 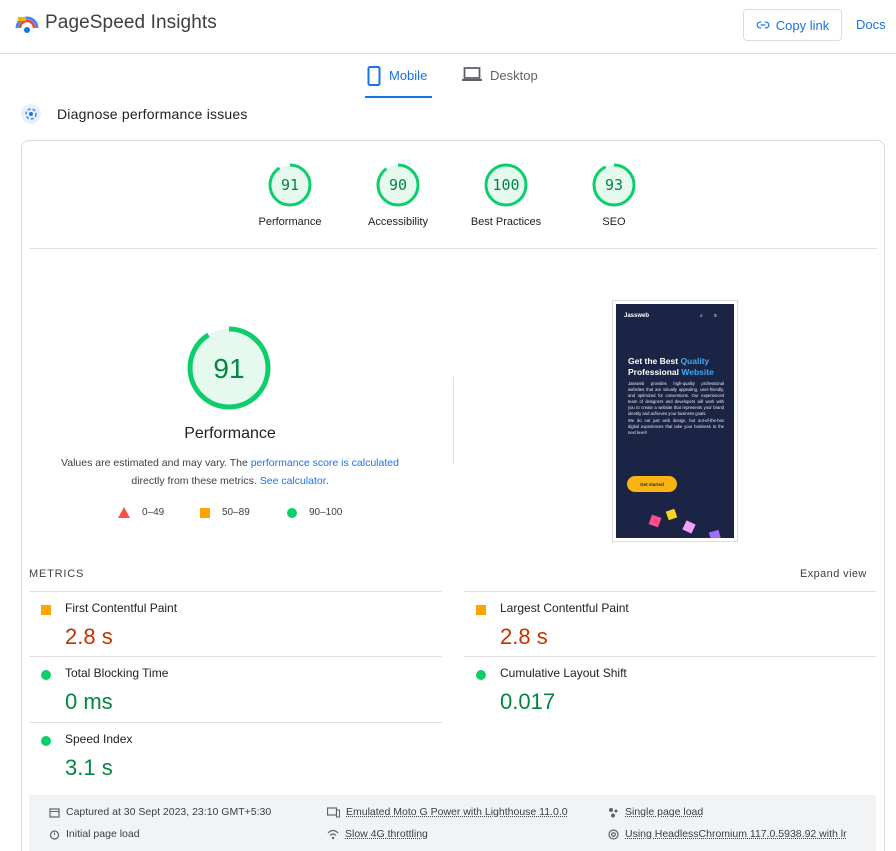 What do you see at coordinates (374, 76) in the screenshot?
I see `smartphone-icon` at bounding box center [374, 76].